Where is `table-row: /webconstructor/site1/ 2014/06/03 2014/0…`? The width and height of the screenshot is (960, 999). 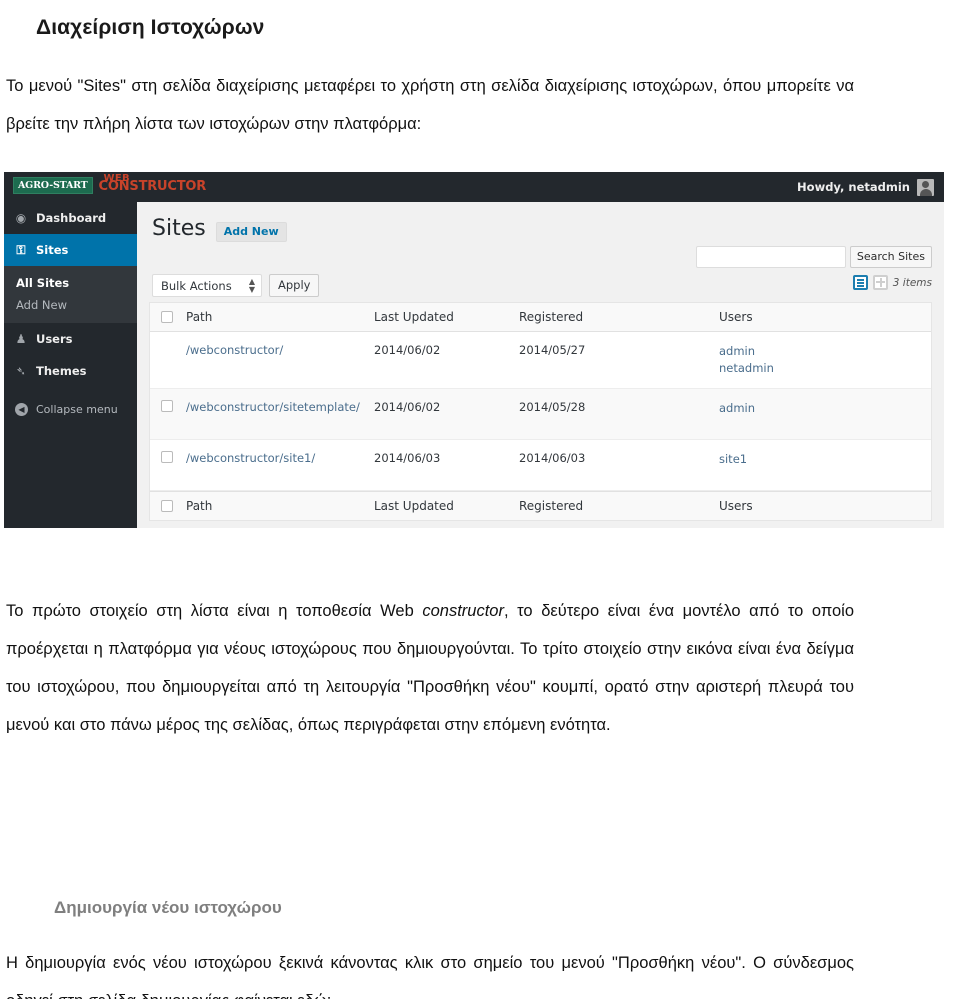 table-row: /webconstructor/site1/ 2014/06/03 2014/0… is located at coordinates (540, 465).